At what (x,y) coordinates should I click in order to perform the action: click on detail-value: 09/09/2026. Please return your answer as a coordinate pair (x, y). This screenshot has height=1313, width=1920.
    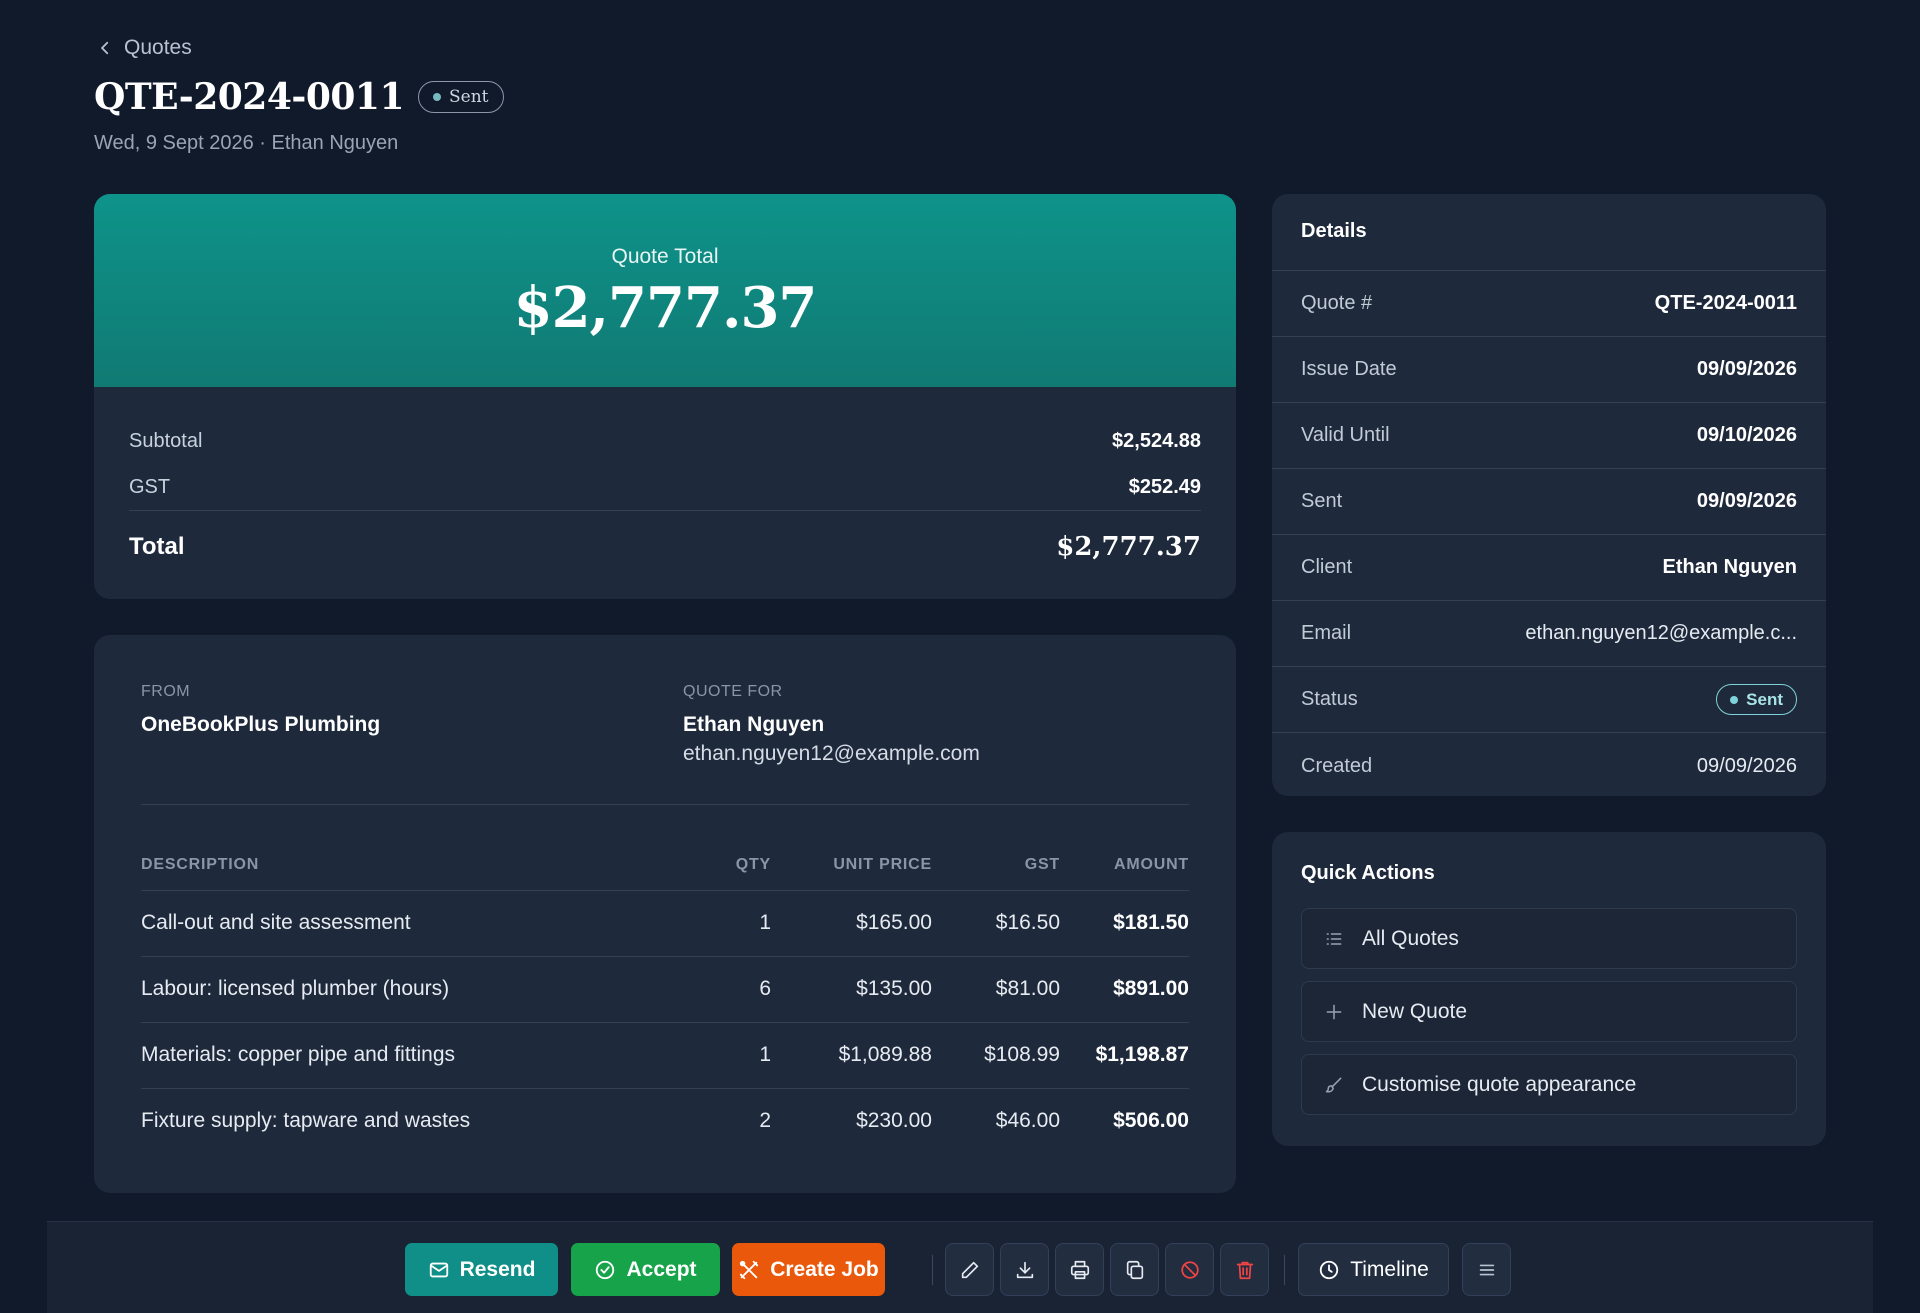
    Looking at the image, I should click on (1746, 765).